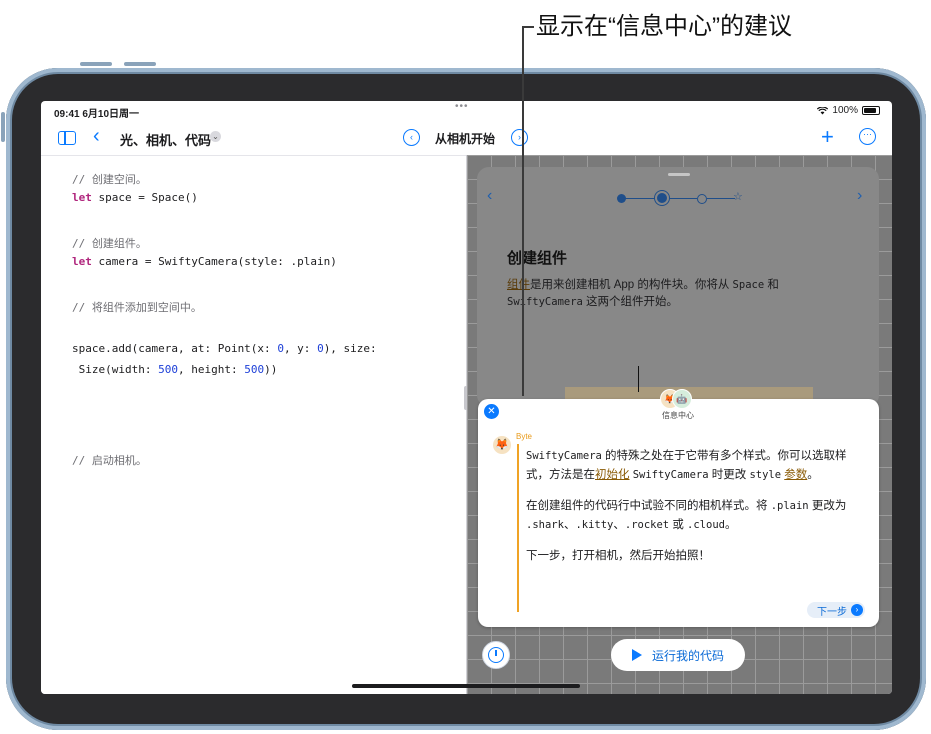  What do you see at coordinates (871, 110) in the screenshot?
I see `battery-icon` at bounding box center [871, 110].